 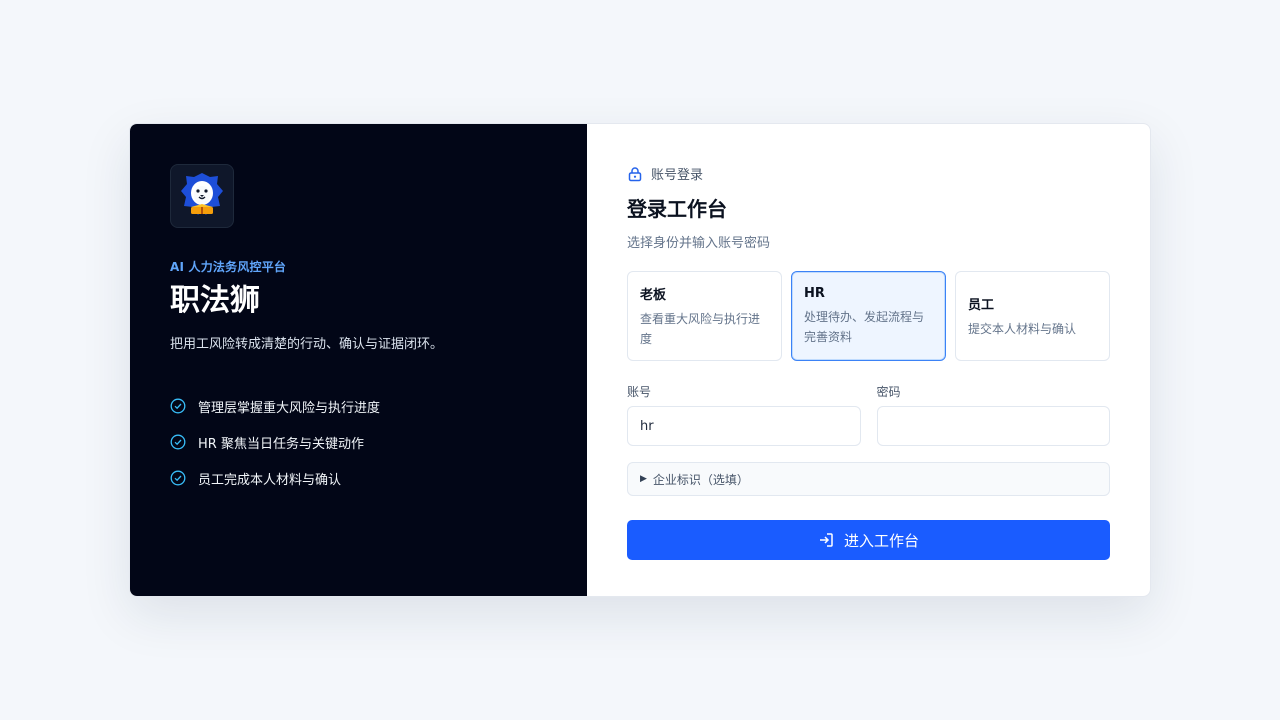 I want to click on role-option-hr: HR 处理待办、发起流程与完善资料, so click(x=868, y=316).